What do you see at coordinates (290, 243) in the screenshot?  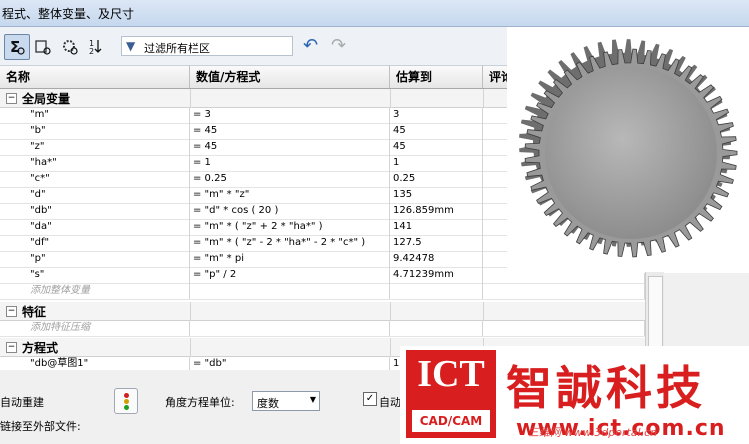 I see `cell-value: = "m" * ( "z" - 2 * "ha*" - 2 * "c*" )` at bounding box center [290, 243].